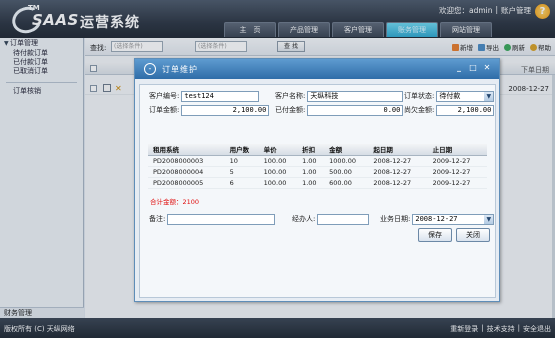  Describe the element at coordinates (225, 110) in the screenshot. I see `order-amount-field: 2,100.00` at that location.